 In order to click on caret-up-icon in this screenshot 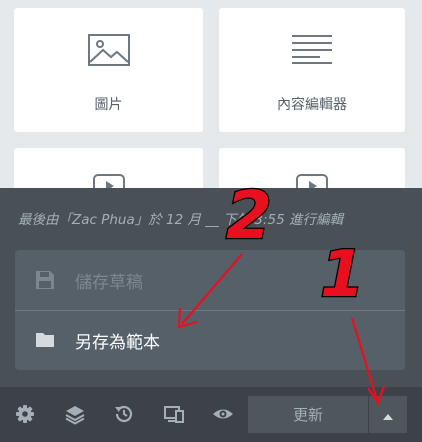, I will do `click(388, 414)`.